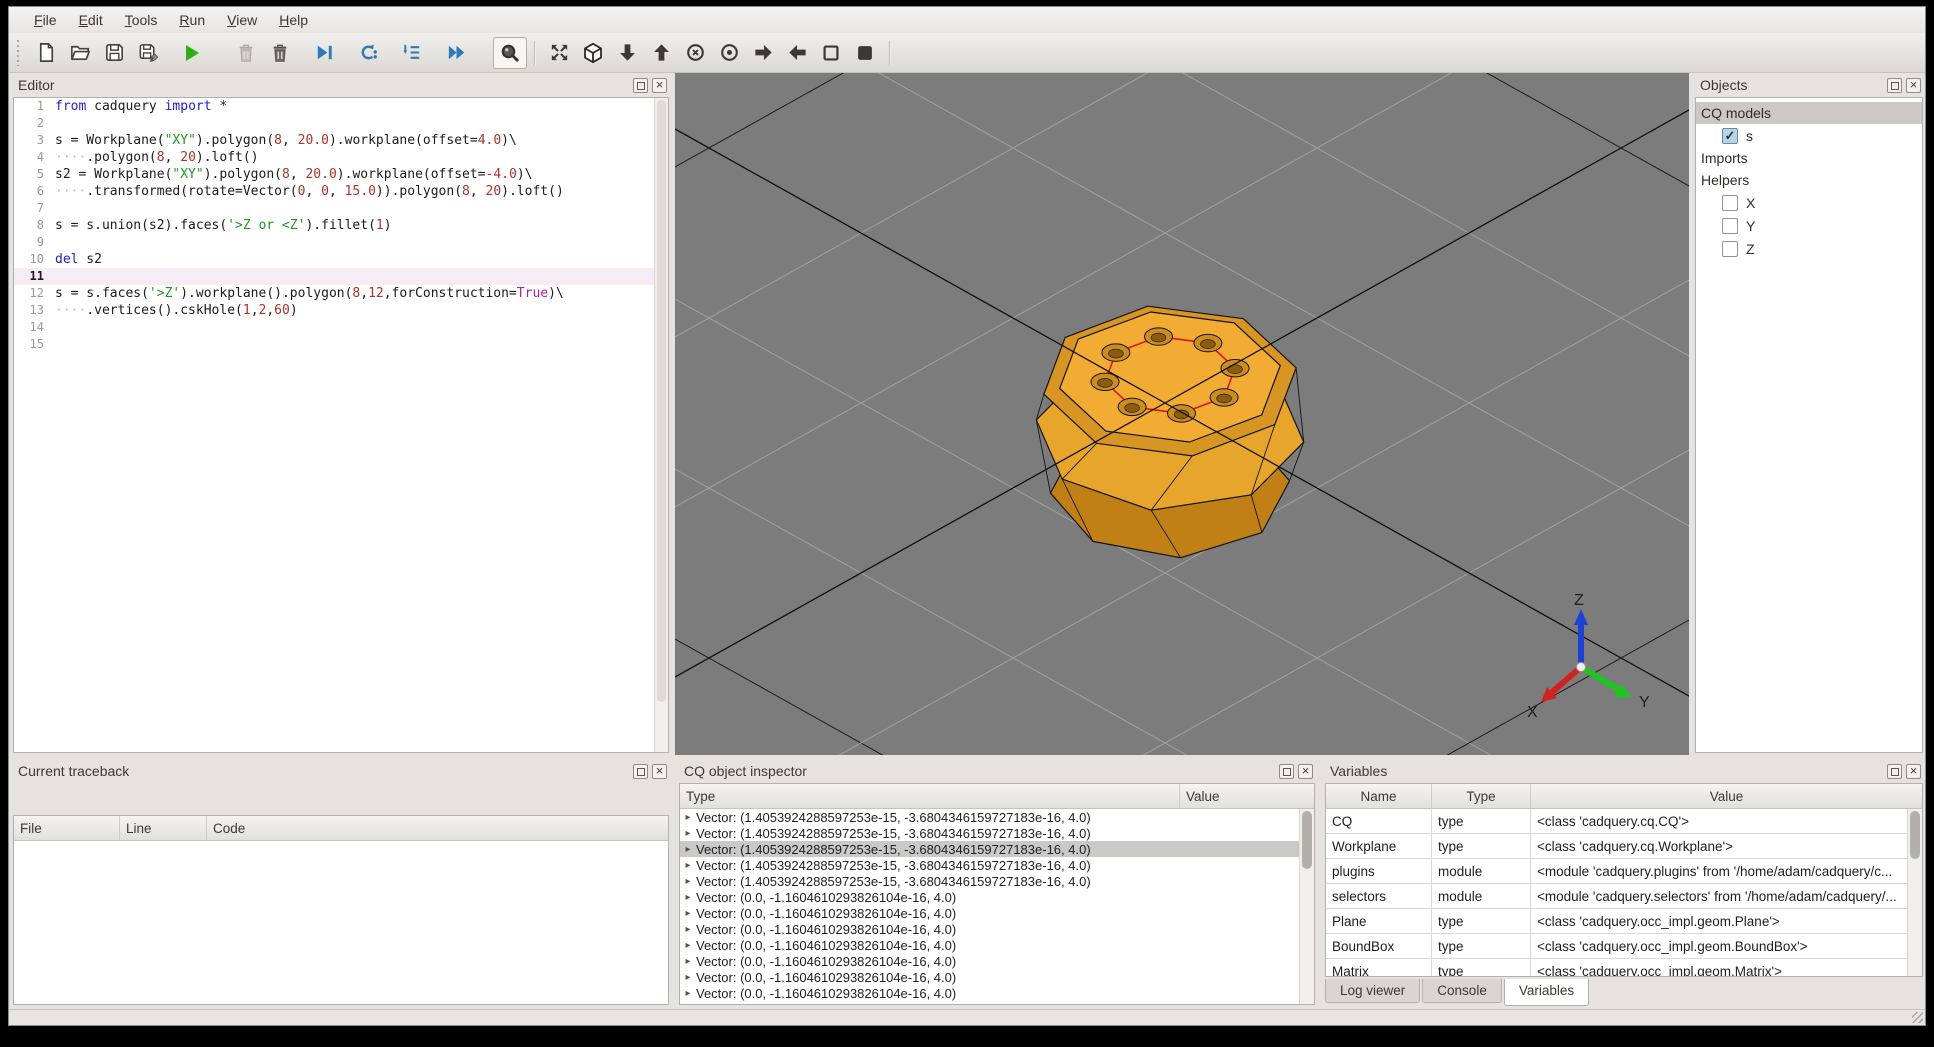  I want to click on delete-button, so click(280, 53).